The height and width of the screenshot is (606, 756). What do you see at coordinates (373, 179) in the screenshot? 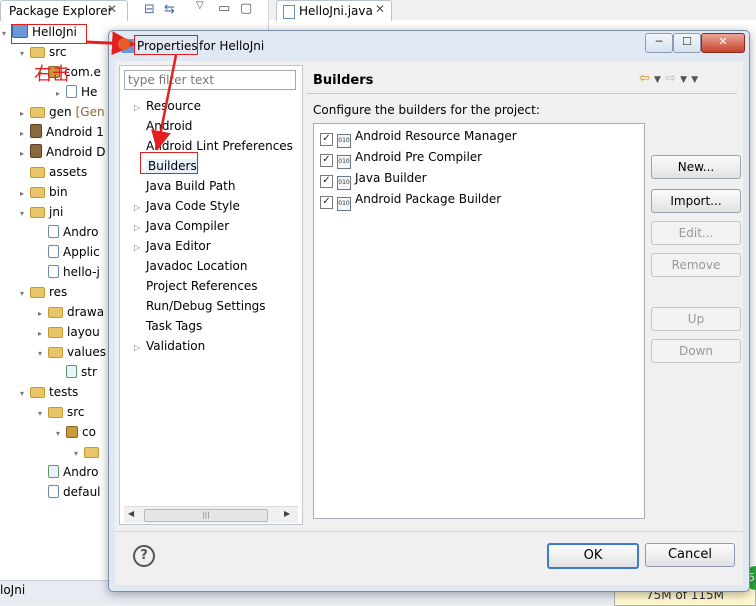
I see `builder-item: ✓ 010 Java Builder` at bounding box center [373, 179].